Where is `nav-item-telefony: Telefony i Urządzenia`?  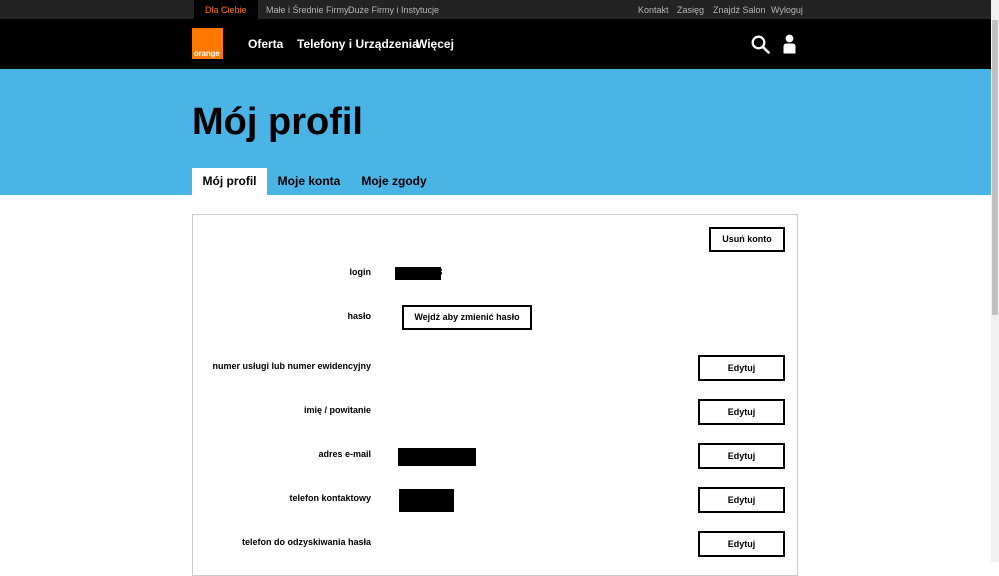
nav-item-telefony: Telefony i Urządzenia is located at coordinates (358, 44).